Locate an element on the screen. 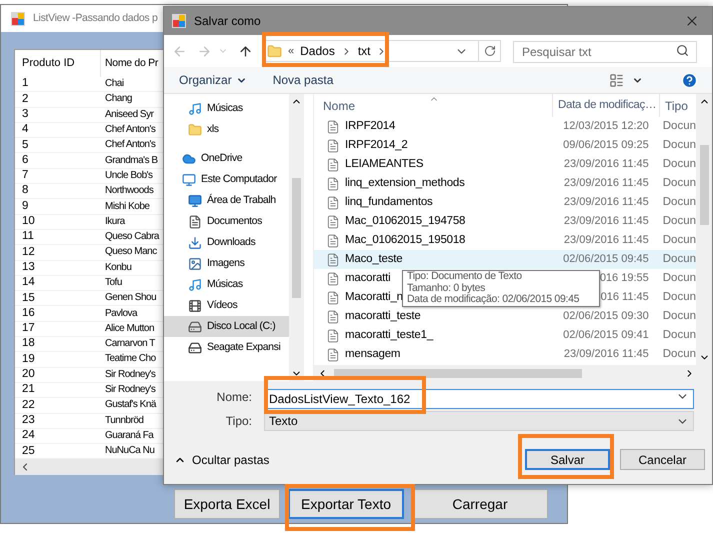 The height and width of the screenshot is (533, 713). file-date: 12/03/2015 12:20 is located at coordinates (606, 126).